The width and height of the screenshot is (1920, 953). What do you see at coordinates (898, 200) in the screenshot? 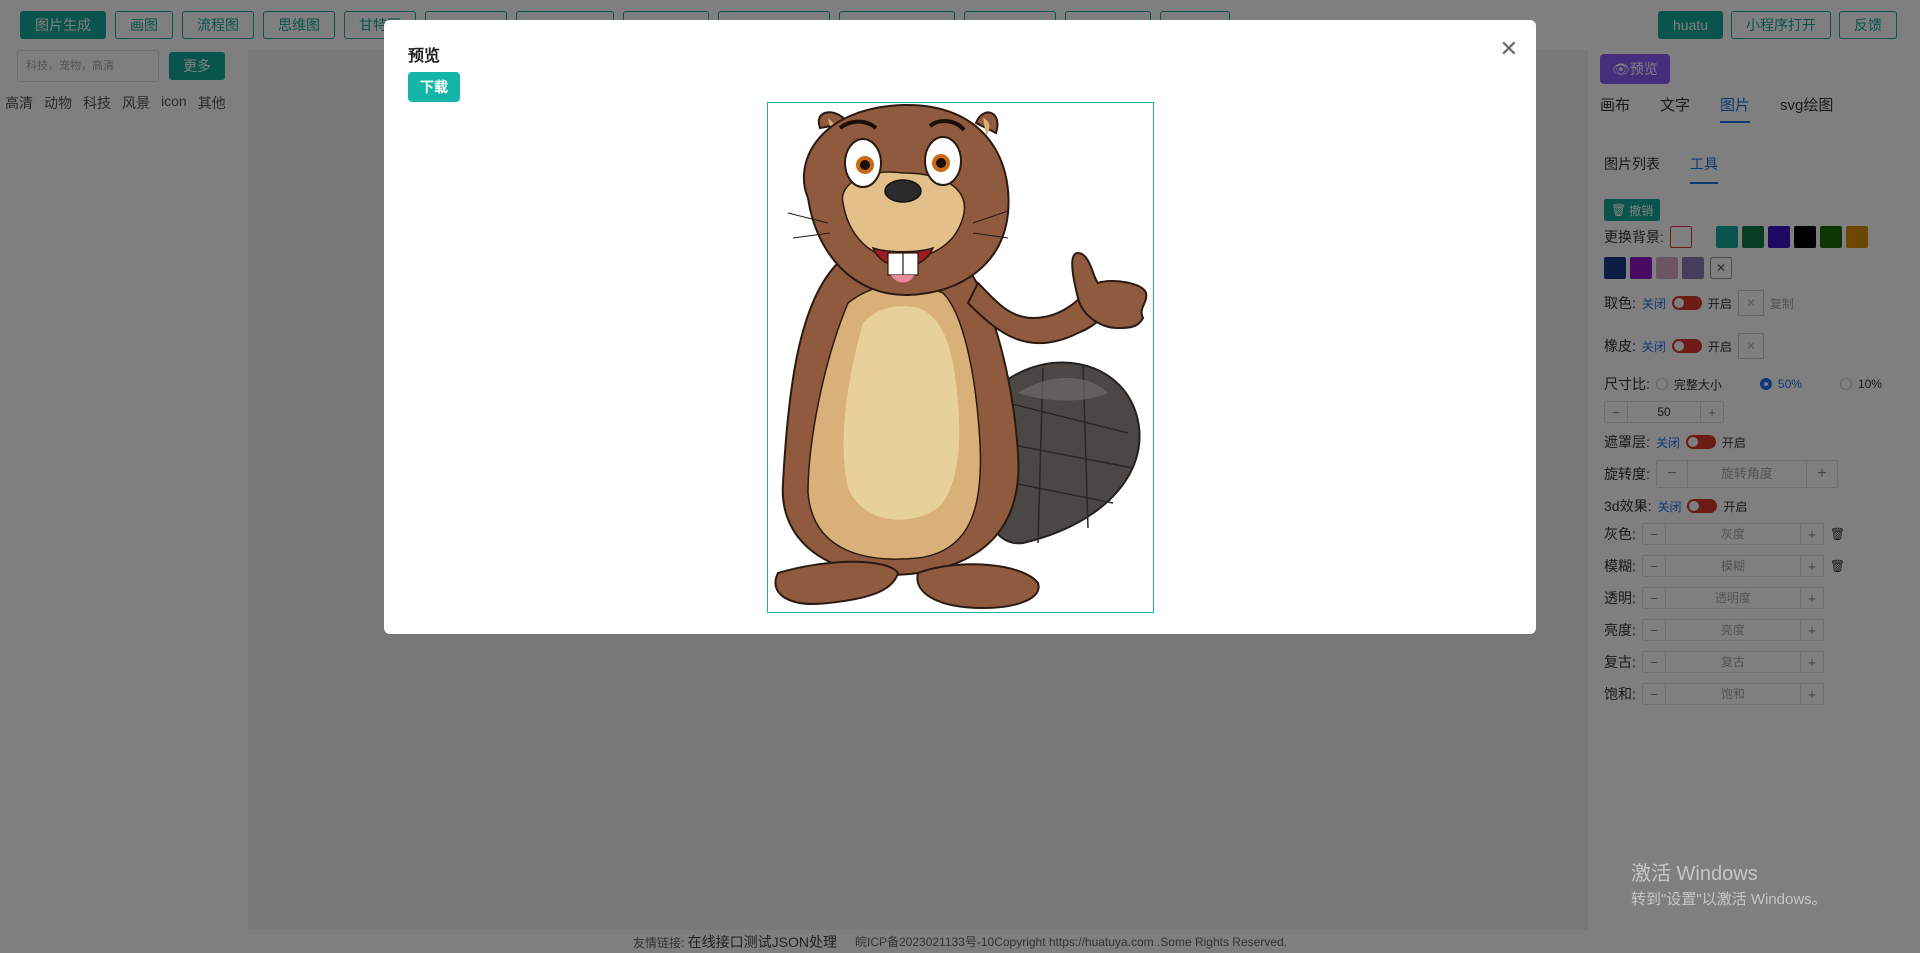
I see `beaver-head` at bounding box center [898, 200].